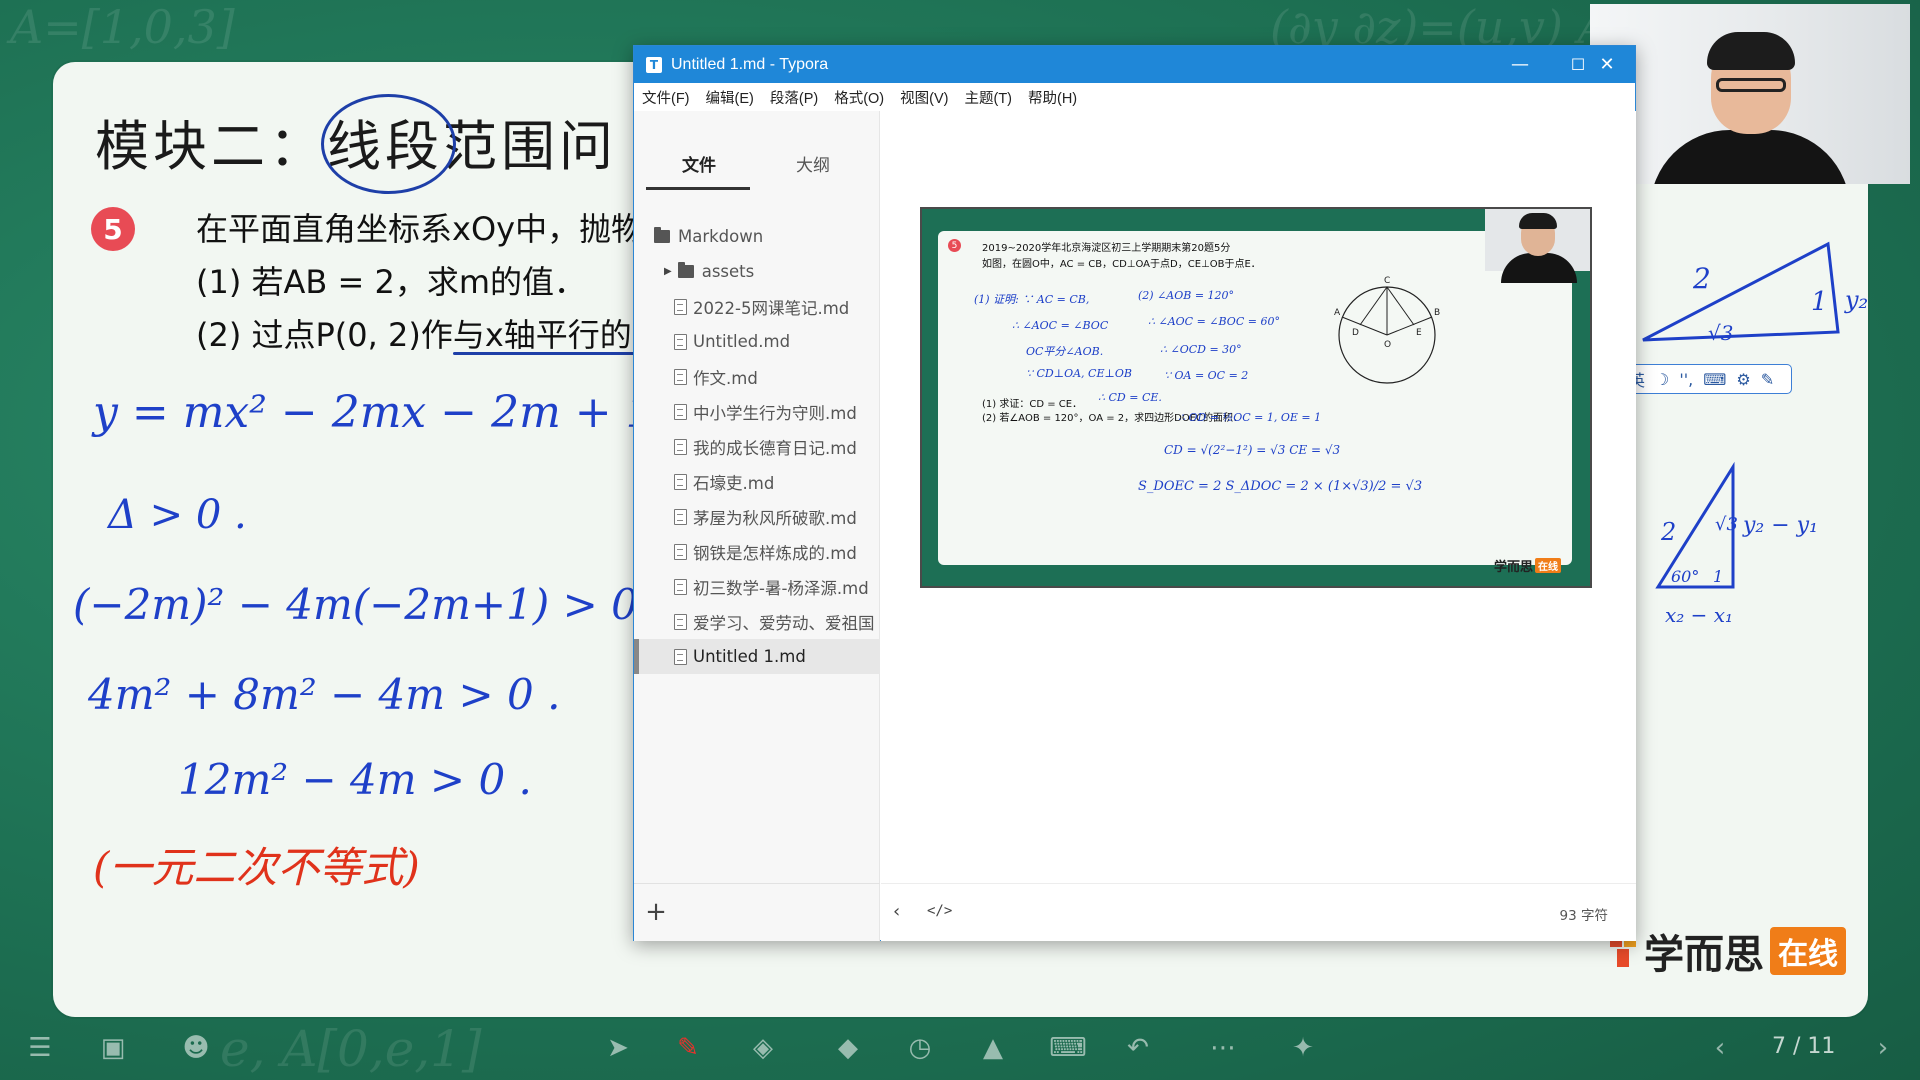 The height and width of the screenshot is (1080, 1920). What do you see at coordinates (391, 282) in the screenshot?
I see `problem-part-1: (1) 若AB = 2，求m的值．` at bounding box center [391, 282].